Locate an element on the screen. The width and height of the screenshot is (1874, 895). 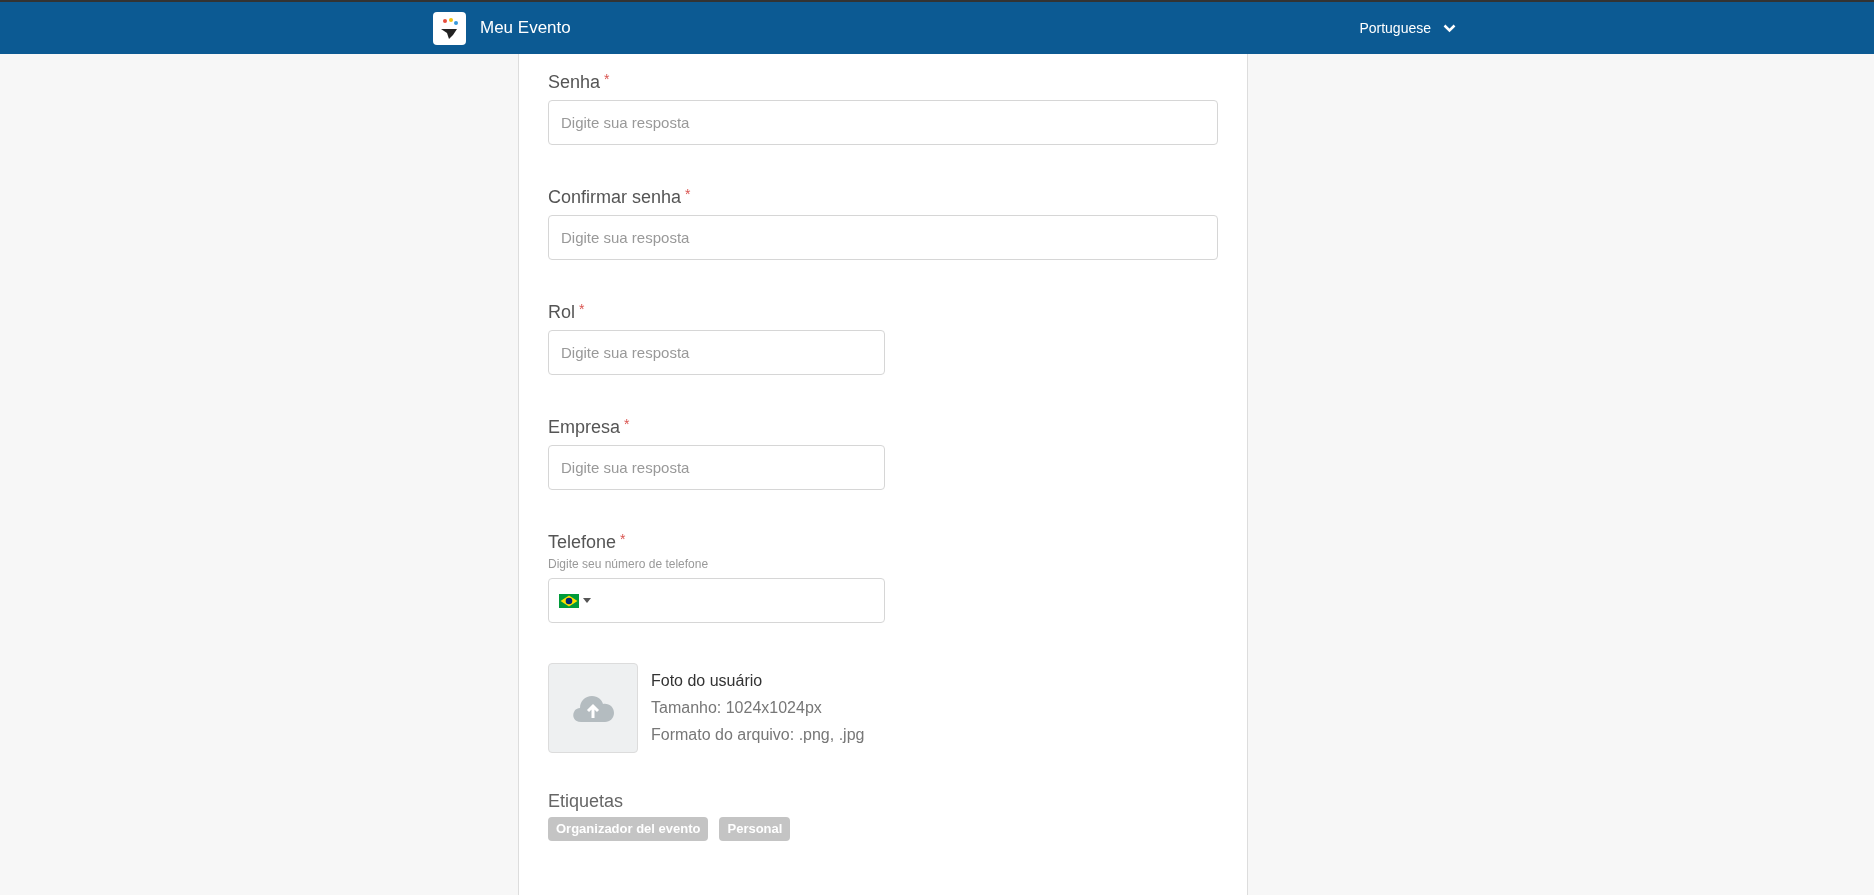
upload-title: Foto do usuário is located at coordinates (707, 681).